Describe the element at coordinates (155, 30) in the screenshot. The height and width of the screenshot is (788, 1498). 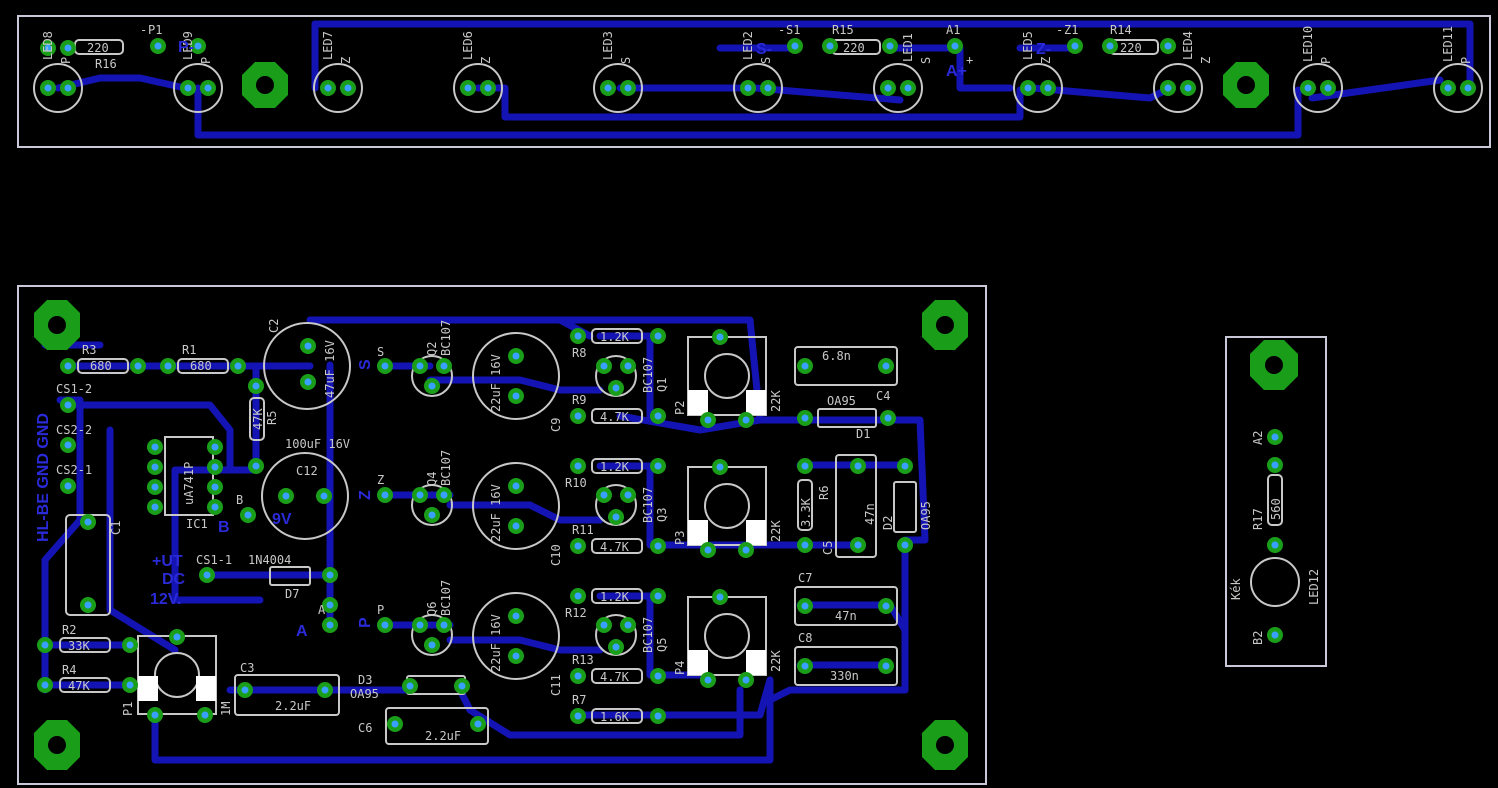
I see `label-p1: P1` at that location.